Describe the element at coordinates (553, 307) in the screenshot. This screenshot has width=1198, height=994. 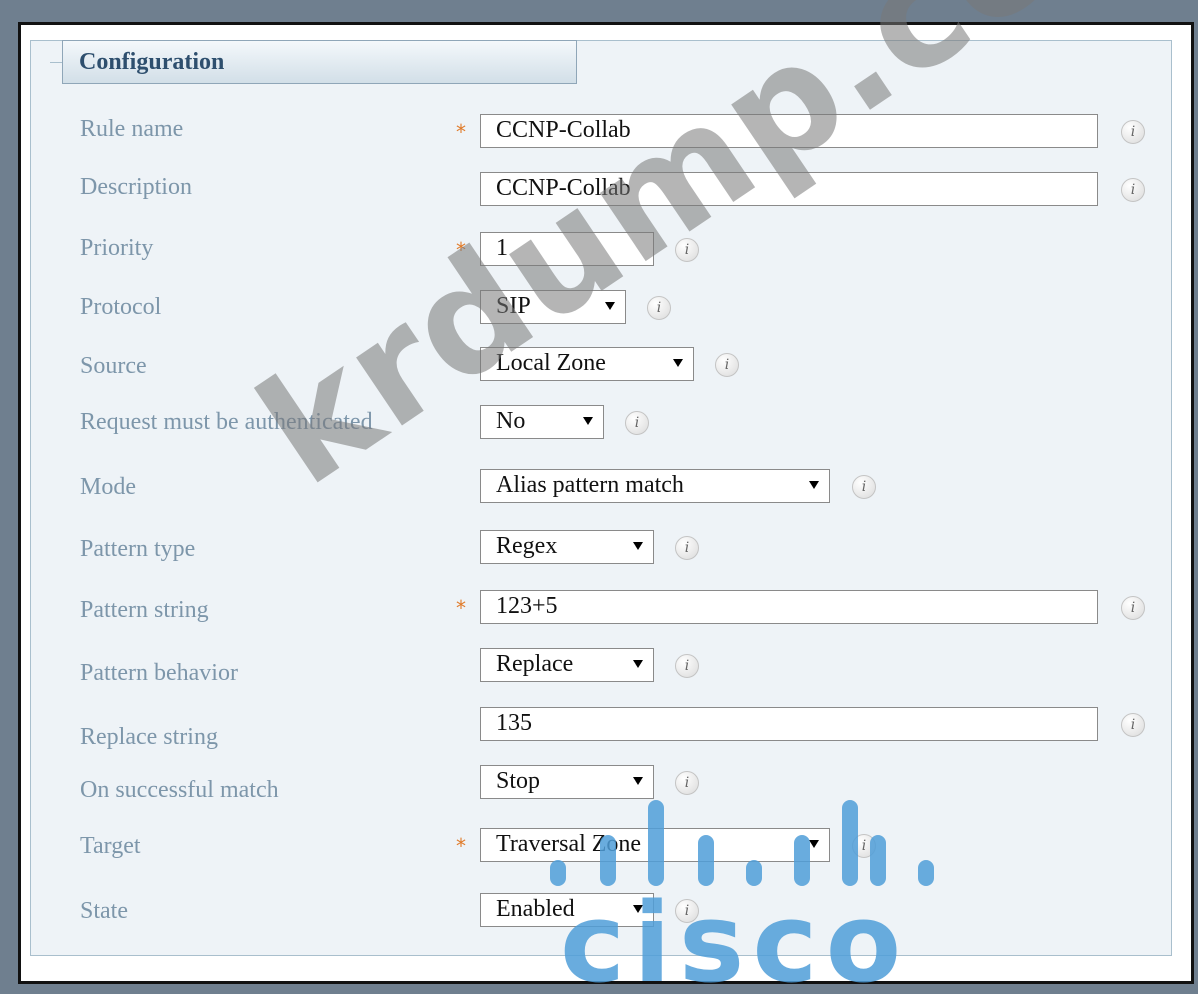
I see `protocol-select: SIP` at that location.